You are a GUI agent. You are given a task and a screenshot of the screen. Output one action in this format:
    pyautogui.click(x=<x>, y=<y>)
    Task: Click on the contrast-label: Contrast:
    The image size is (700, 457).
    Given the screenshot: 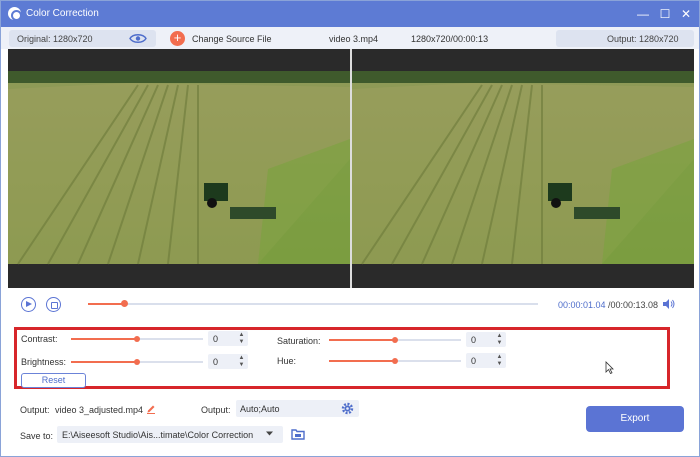 What is the action you would take?
    pyautogui.click(x=39, y=339)
    